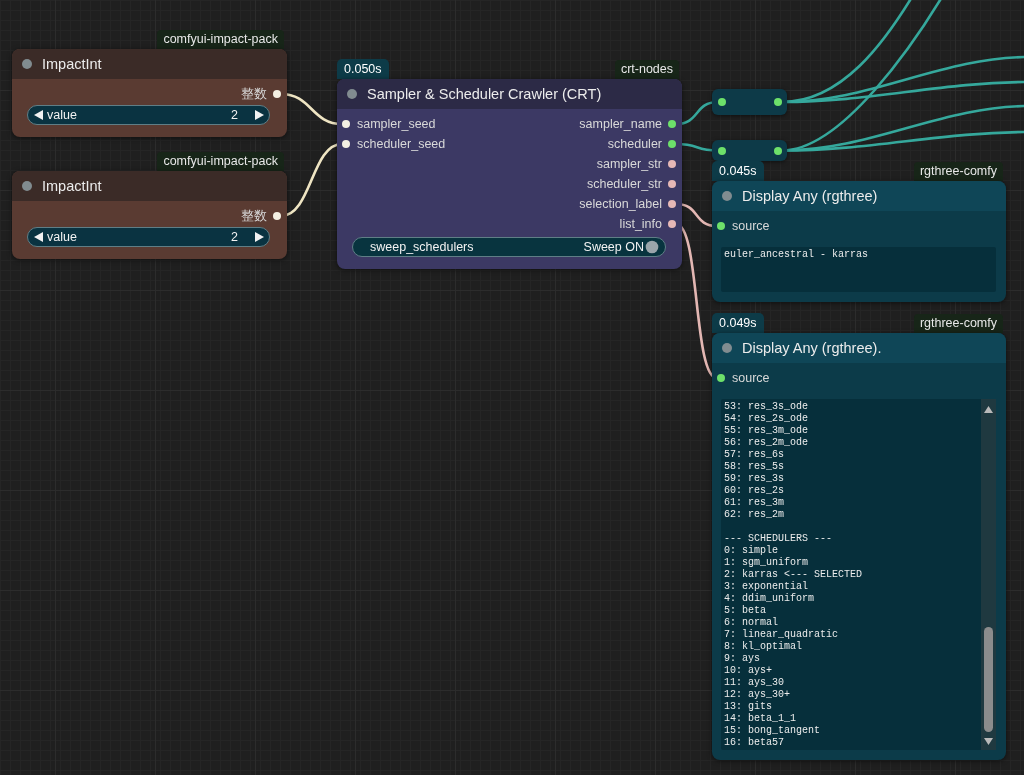 This screenshot has height=775, width=1024. What do you see at coordinates (629, 164) in the screenshot?
I see `slot-label: sampler_str` at bounding box center [629, 164].